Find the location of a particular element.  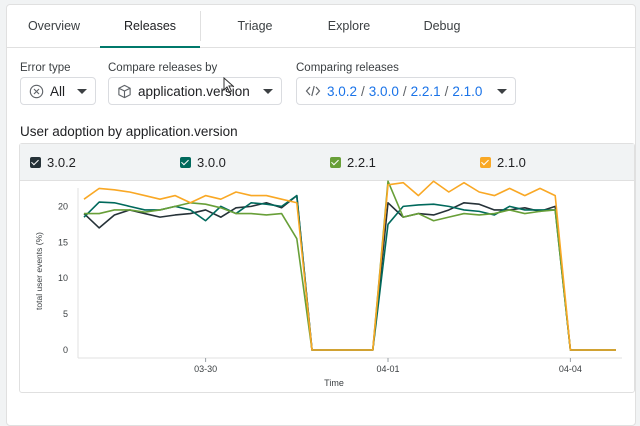

y-tick-label: 0 is located at coordinates (65, 350).